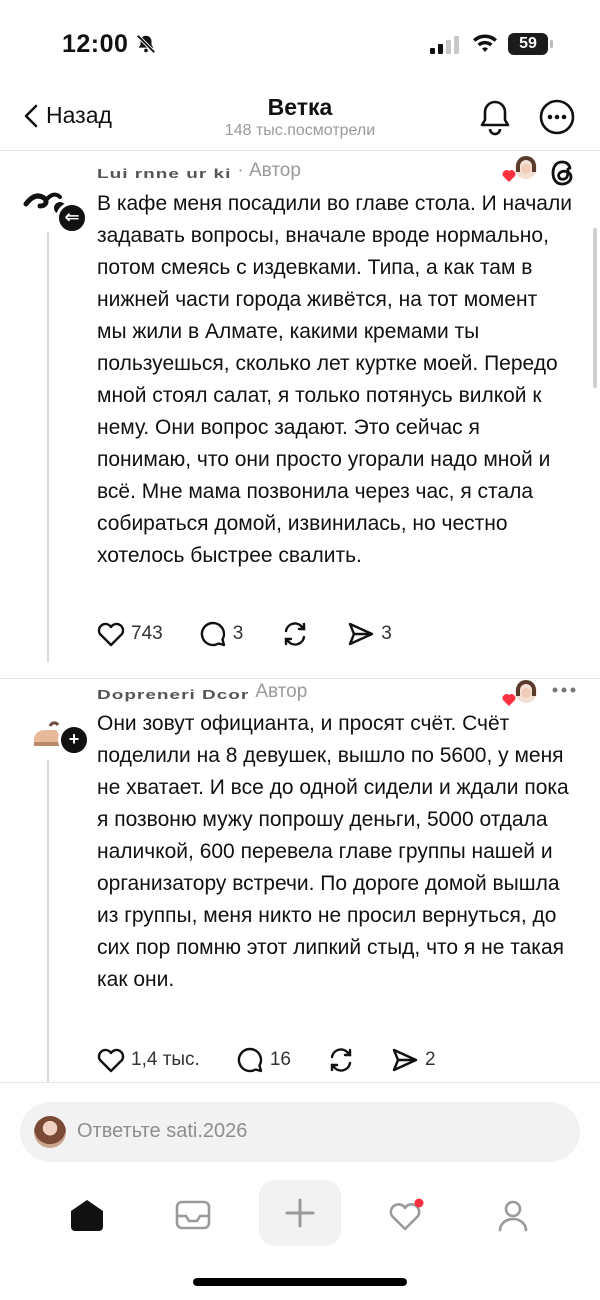 Image resolution: width=600 pixels, height=1300 pixels. Describe the element at coordinates (95, 44) in the screenshot. I see `status-time: 12:00` at that location.